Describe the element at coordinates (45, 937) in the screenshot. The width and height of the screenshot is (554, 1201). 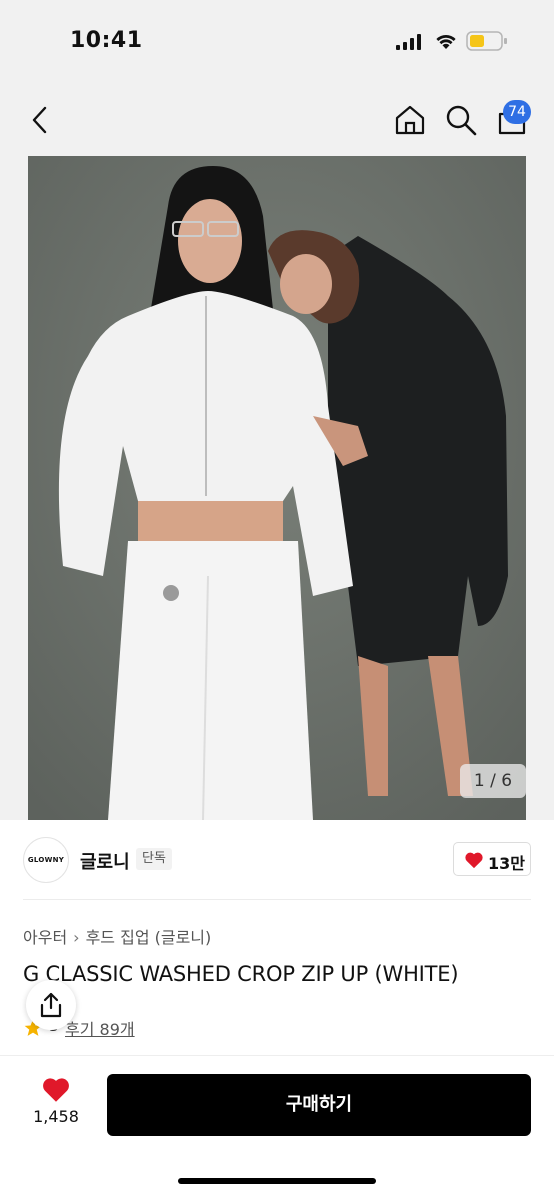
I see `breadcrumb-item: 아우터` at that location.